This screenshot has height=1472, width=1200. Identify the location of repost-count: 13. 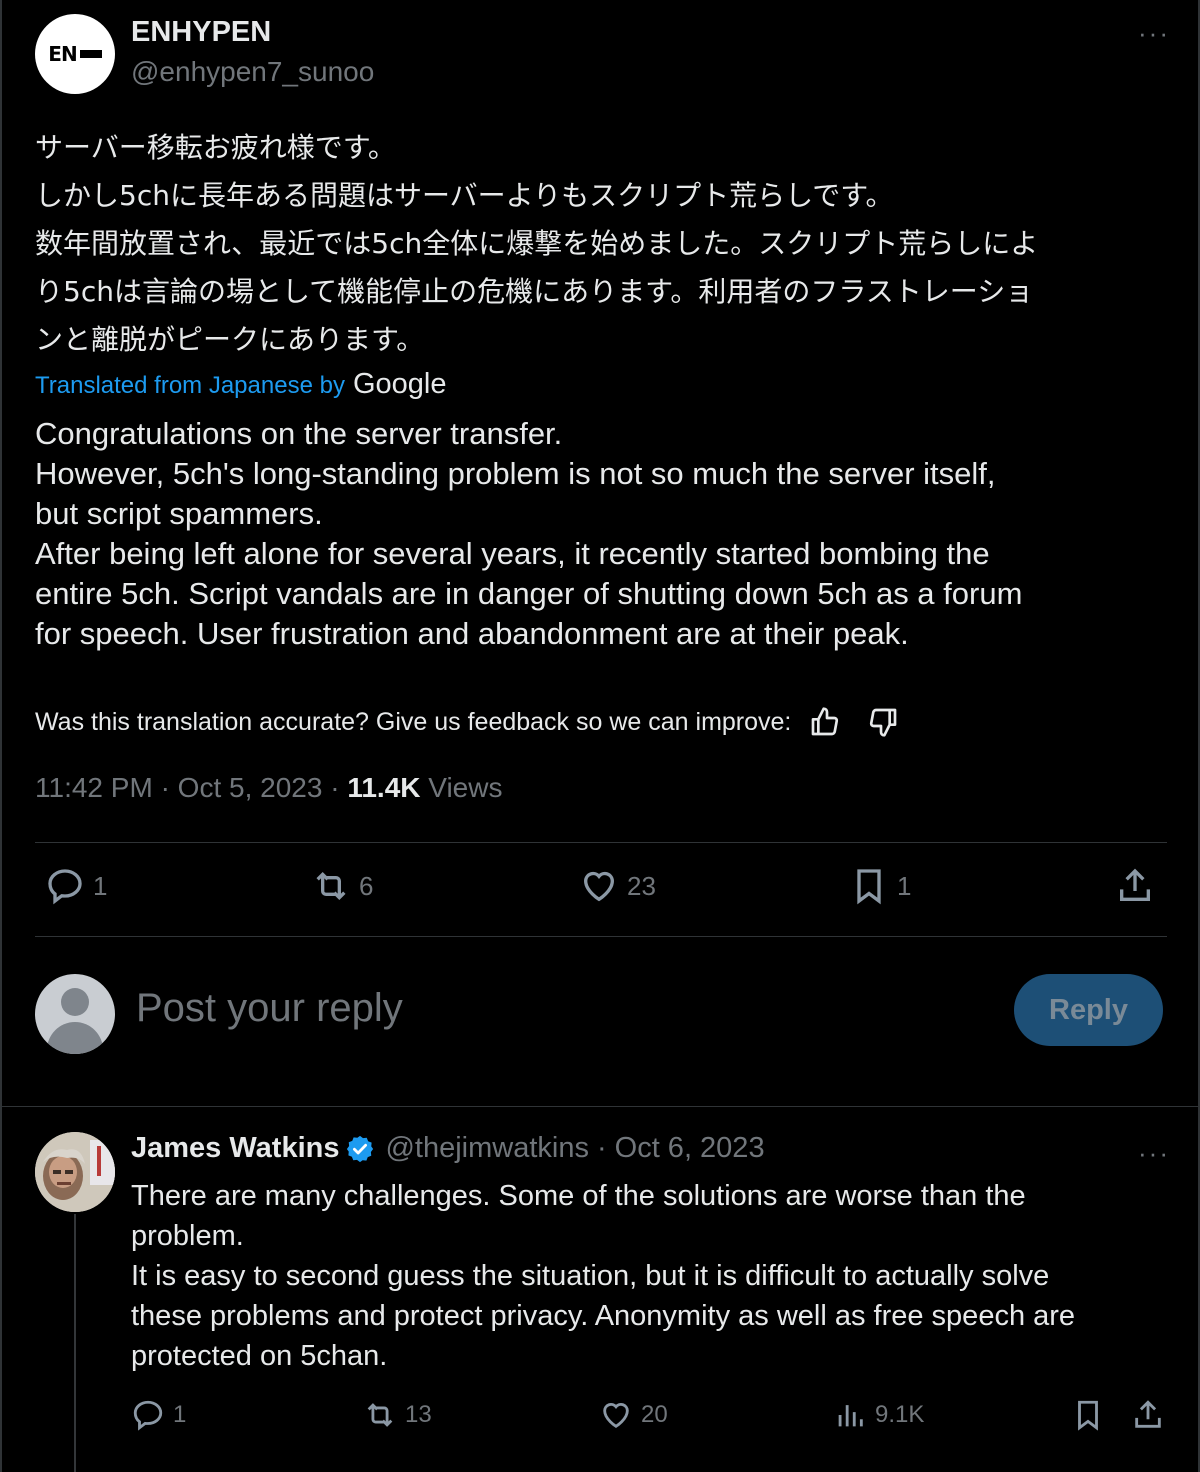
(418, 1414).